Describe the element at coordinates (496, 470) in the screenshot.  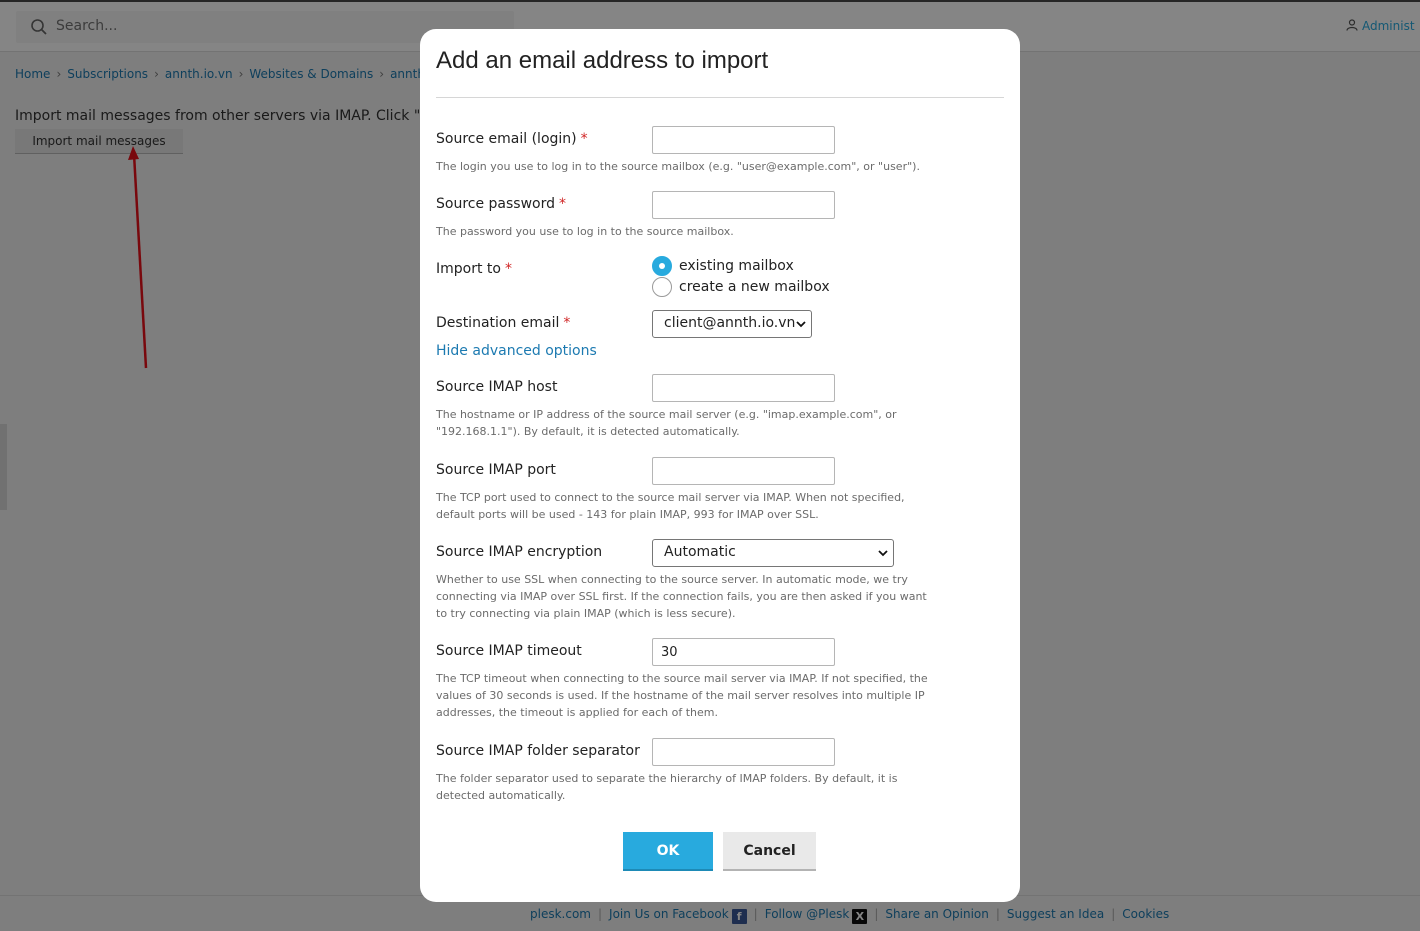
I see `imap-port-label: Source IMAP port` at that location.